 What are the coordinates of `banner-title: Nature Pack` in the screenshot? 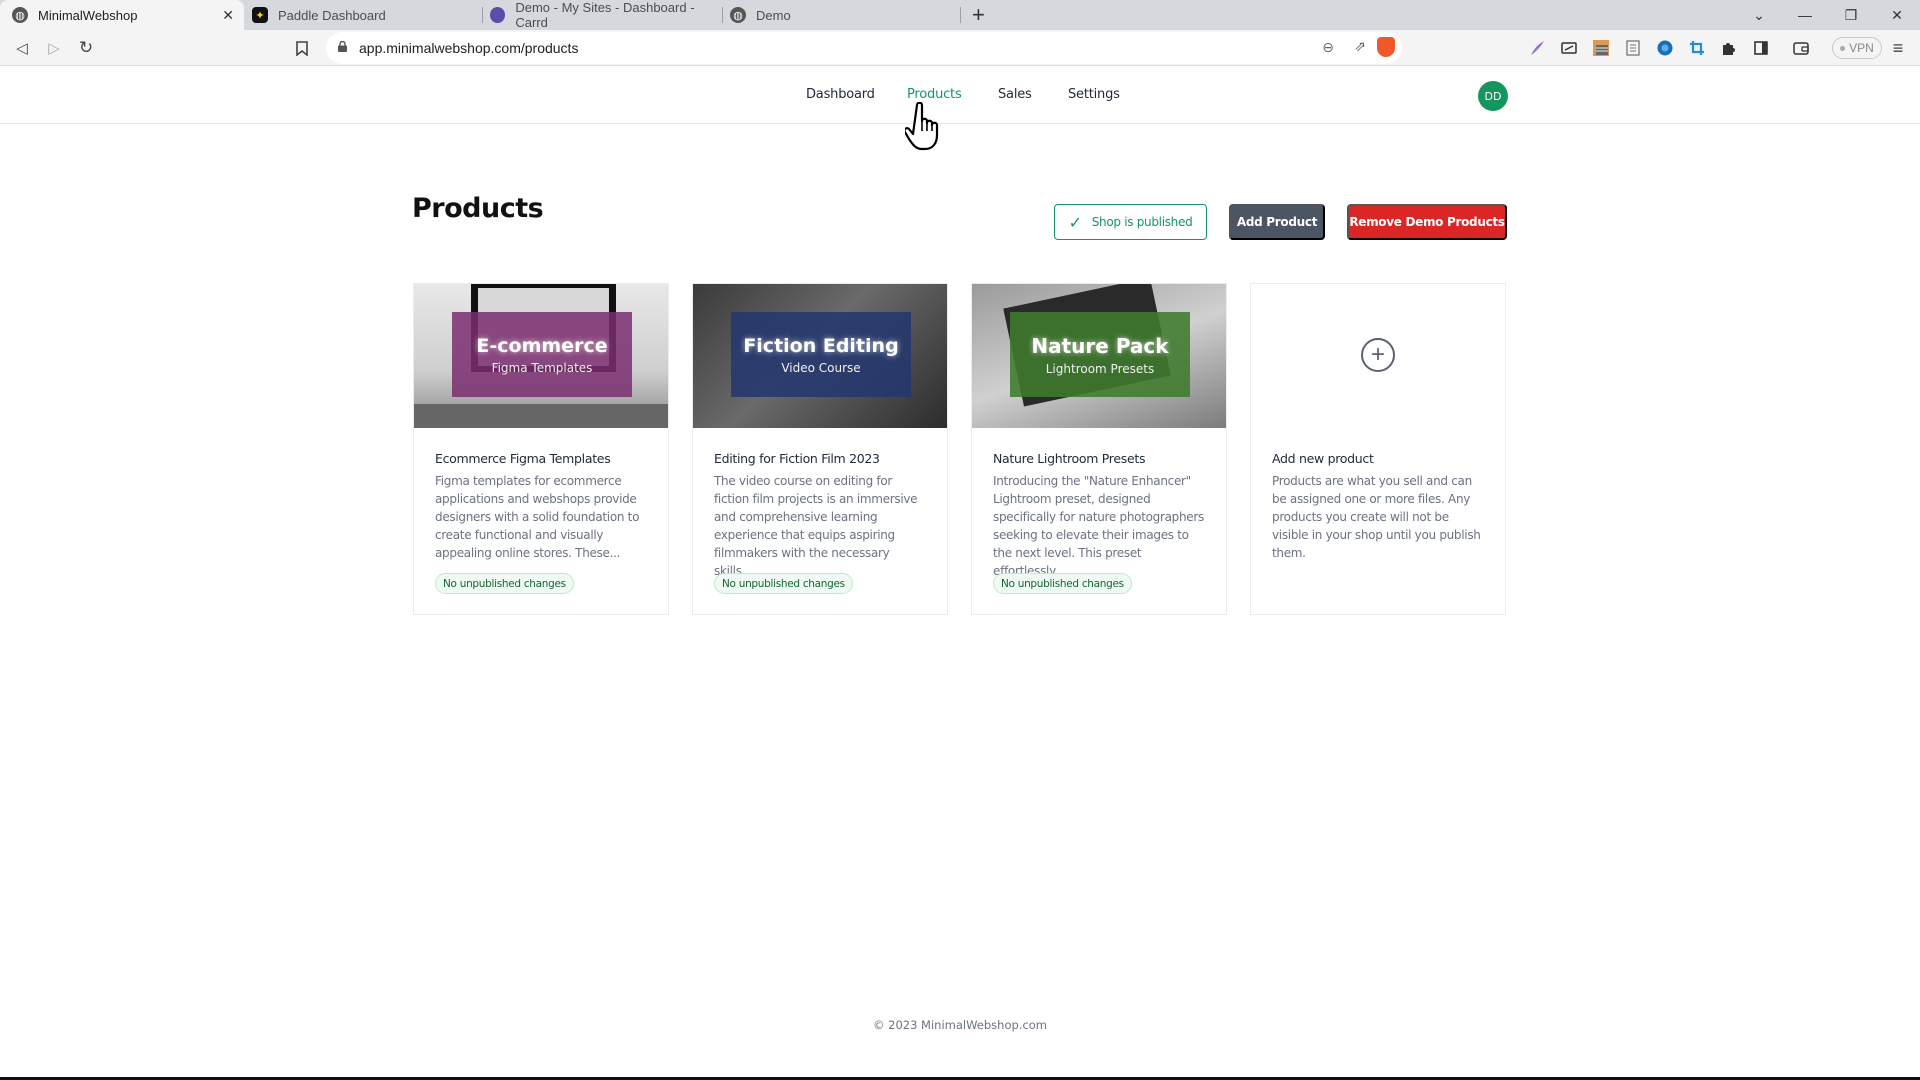 It's located at (1100, 345).